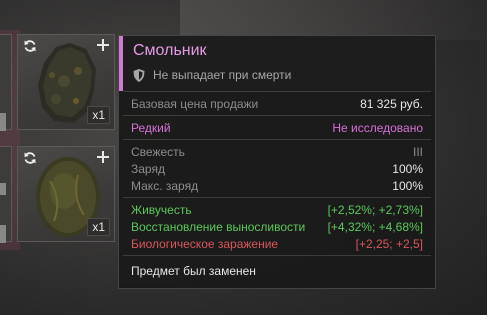 This screenshot has height=315, width=487. What do you see at coordinates (377, 127) in the screenshot?
I see `research-status: Не исследовано` at bounding box center [377, 127].